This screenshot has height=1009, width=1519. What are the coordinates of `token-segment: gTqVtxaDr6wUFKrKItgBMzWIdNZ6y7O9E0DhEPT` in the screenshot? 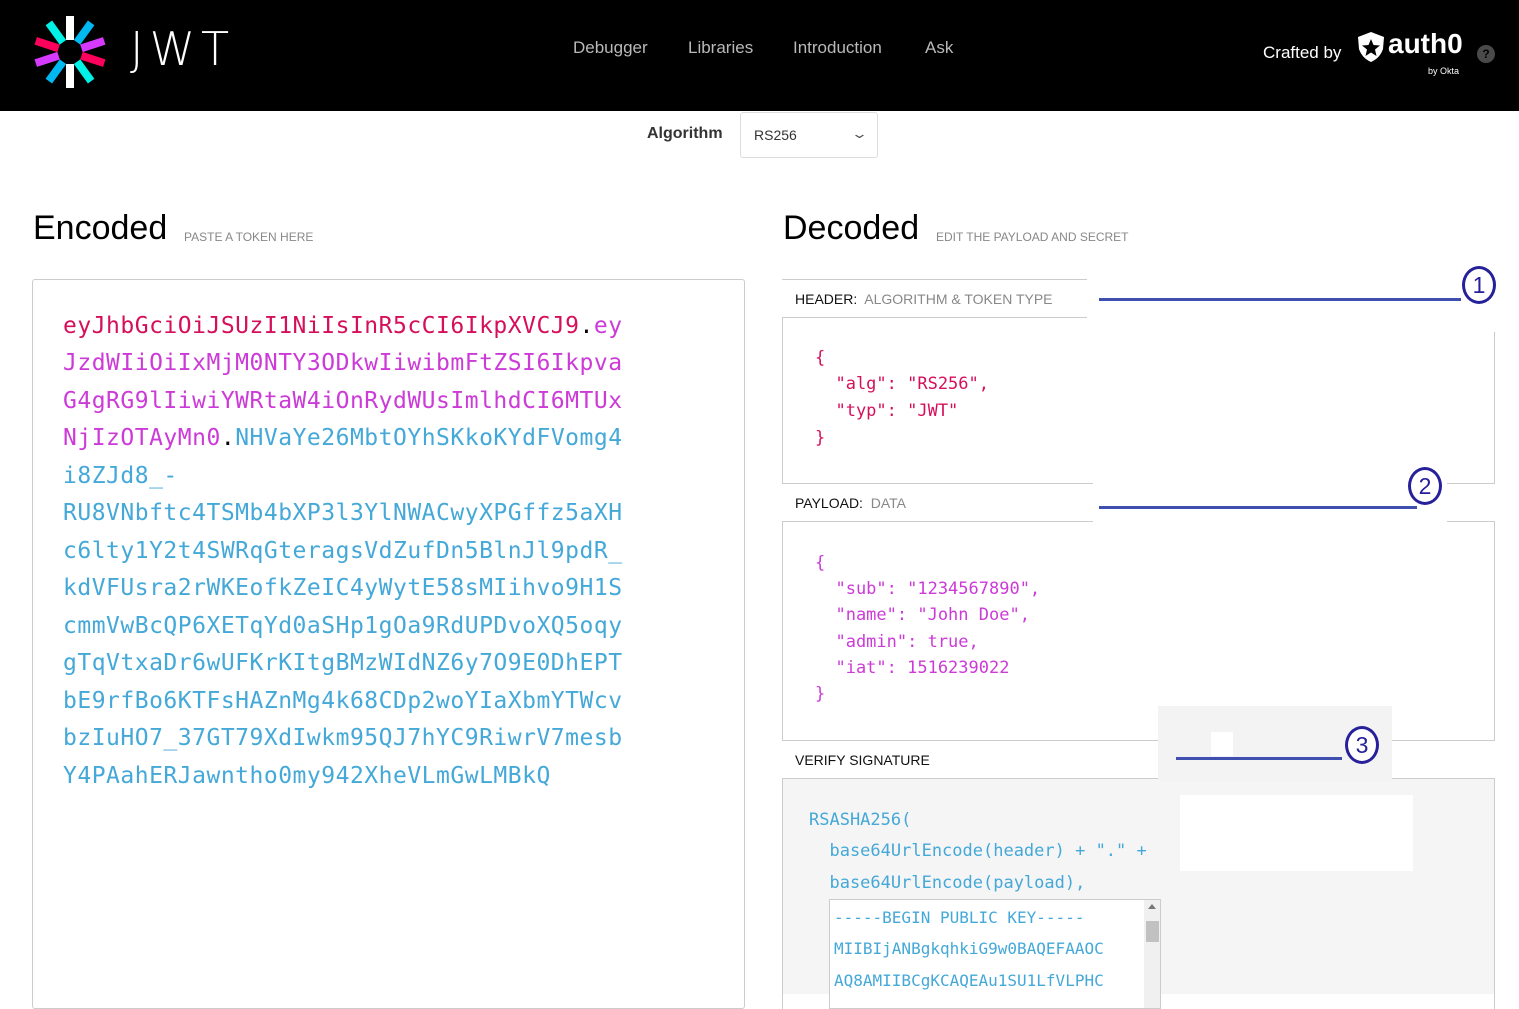 It's located at (343, 663).